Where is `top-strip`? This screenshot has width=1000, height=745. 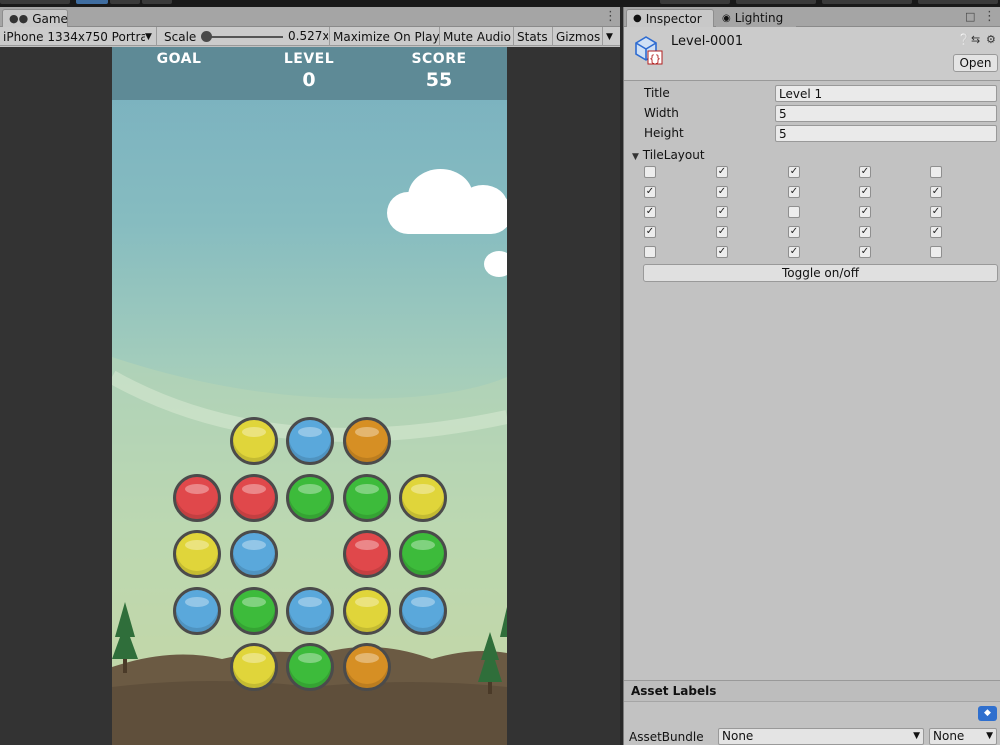 top-strip is located at coordinates (500, 3).